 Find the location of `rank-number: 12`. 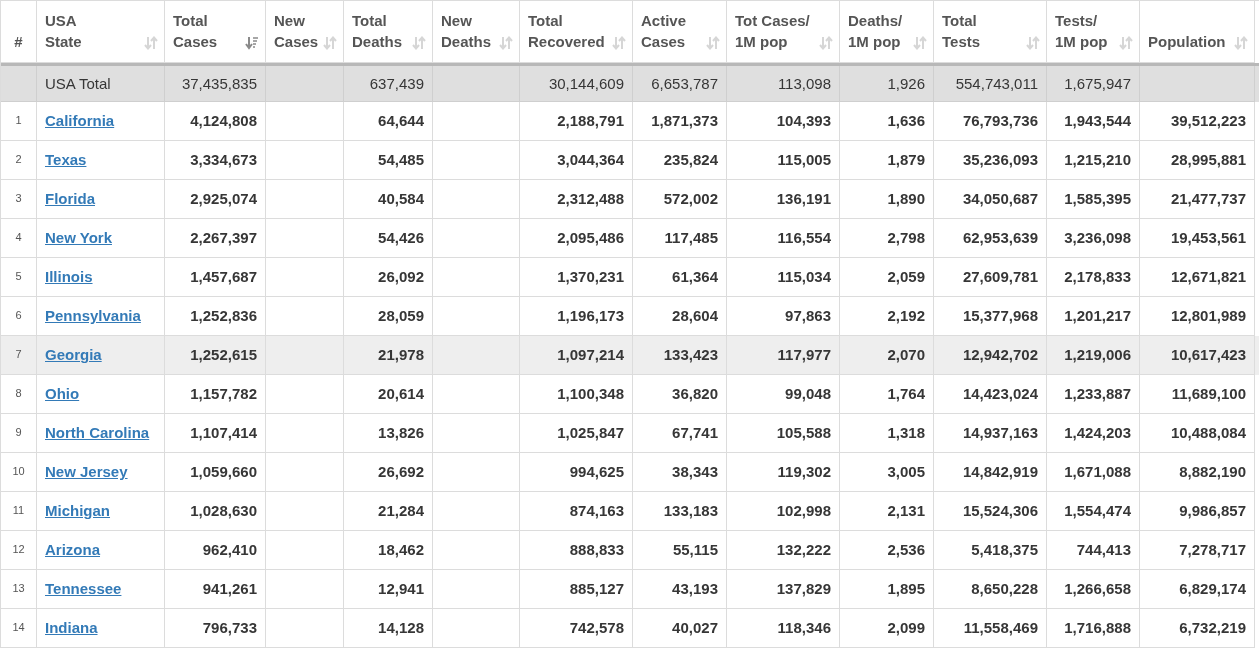

rank-number: 12 is located at coordinates (18, 549).